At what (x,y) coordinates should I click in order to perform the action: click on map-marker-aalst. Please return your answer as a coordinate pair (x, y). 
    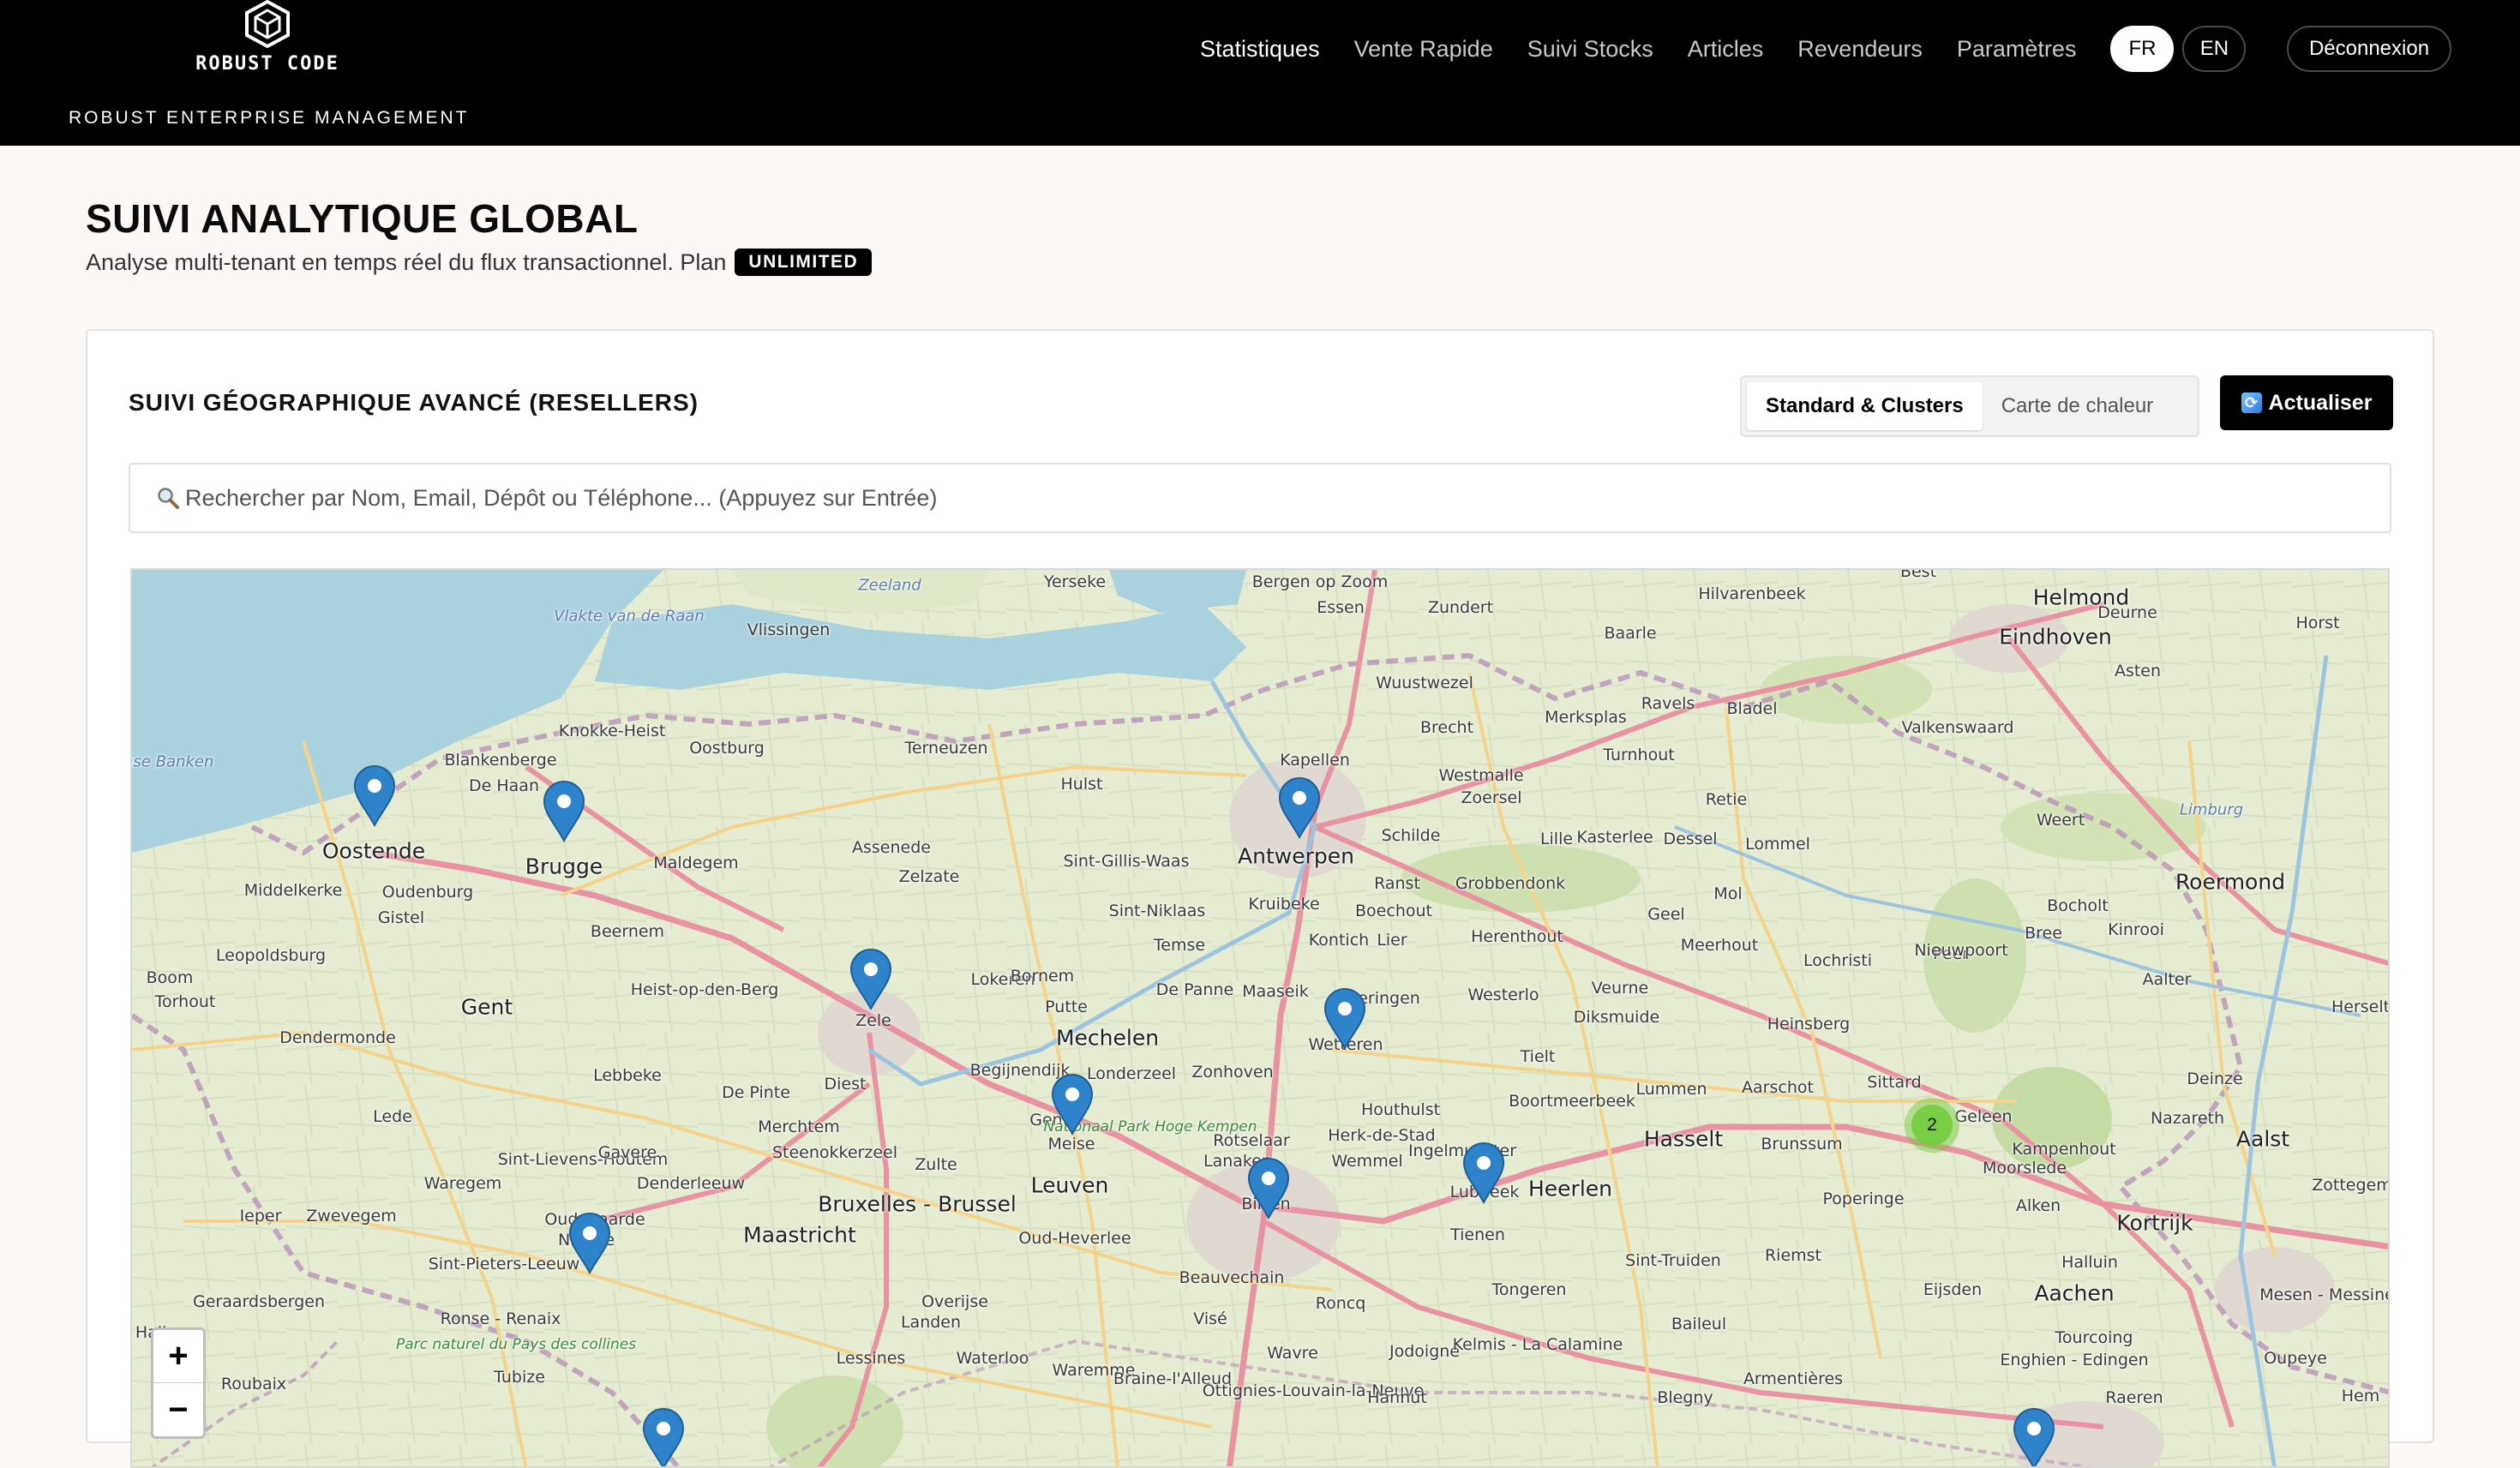
    Looking at the image, I should click on (1072, 1104).